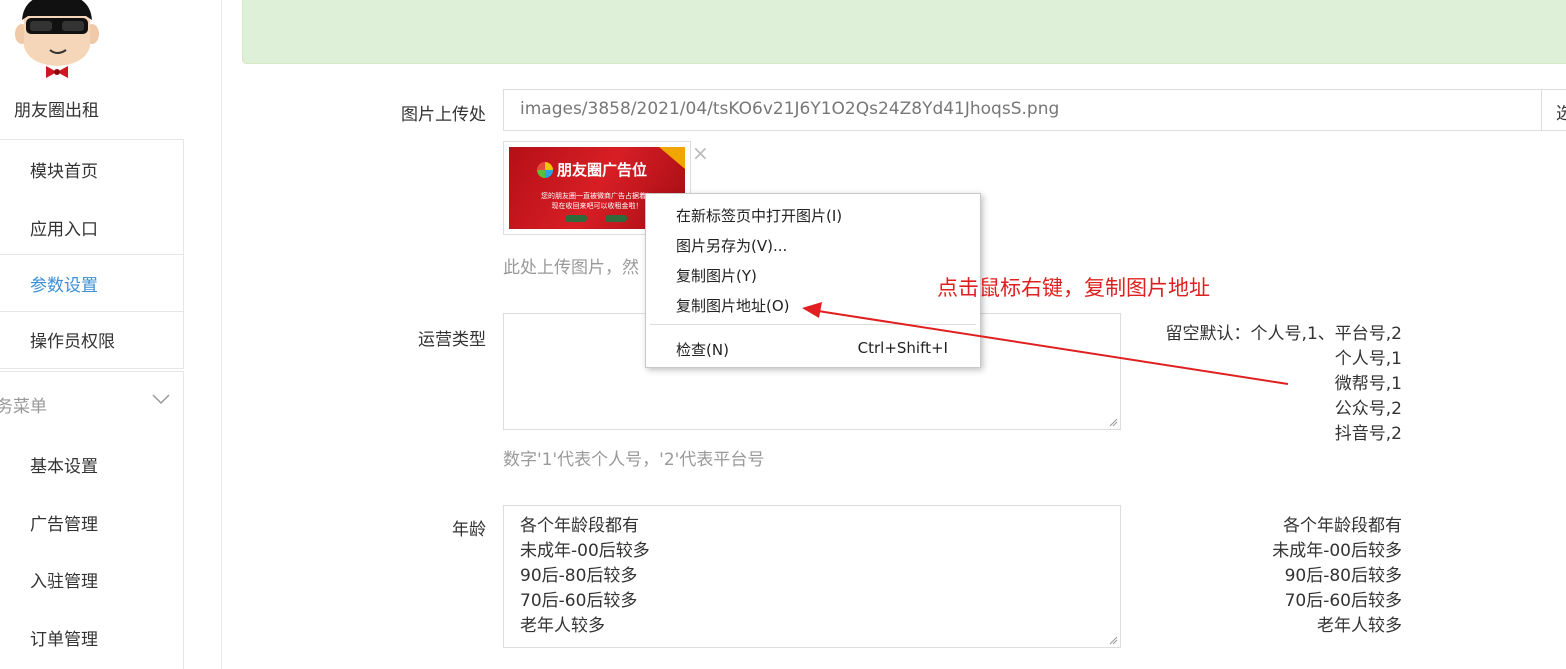  What do you see at coordinates (452, 340) in the screenshot?
I see `ops-type-label: 运营类型` at bounding box center [452, 340].